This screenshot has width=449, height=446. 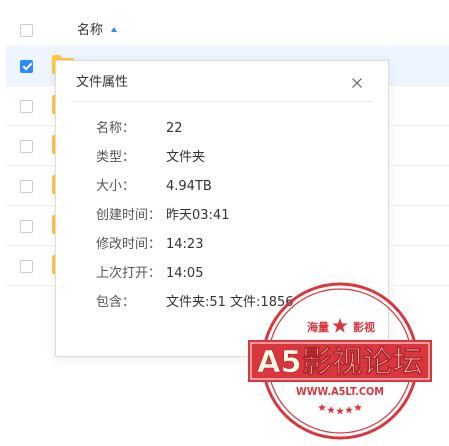 What do you see at coordinates (189, 186) in the screenshot?
I see `property-value: 4.94TB` at bounding box center [189, 186].